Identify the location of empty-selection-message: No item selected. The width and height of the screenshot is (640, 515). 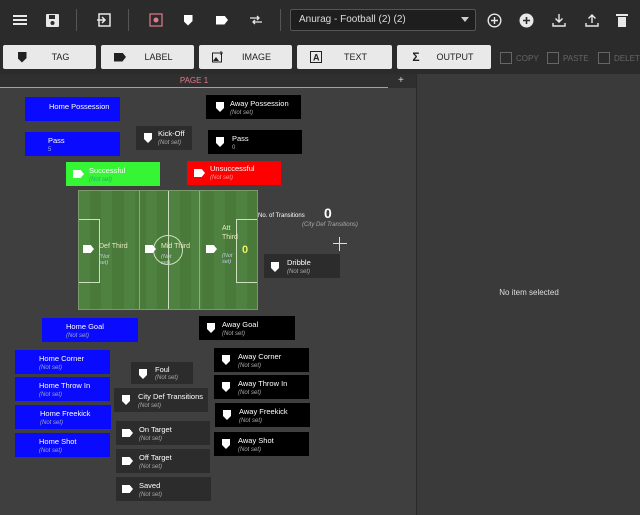
(529, 292).